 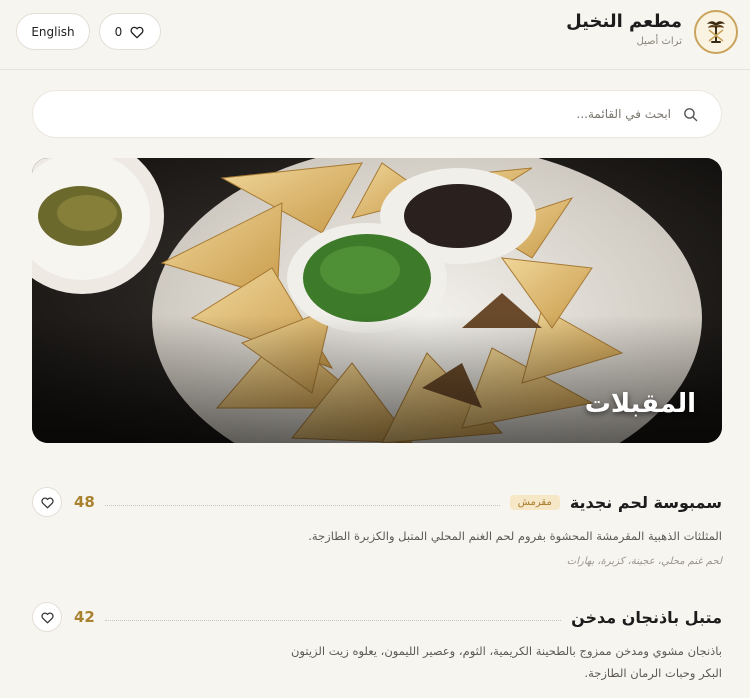 What do you see at coordinates (691, 115) in the screenshot?
I see `search-icon` at bounding box center [691, 115].